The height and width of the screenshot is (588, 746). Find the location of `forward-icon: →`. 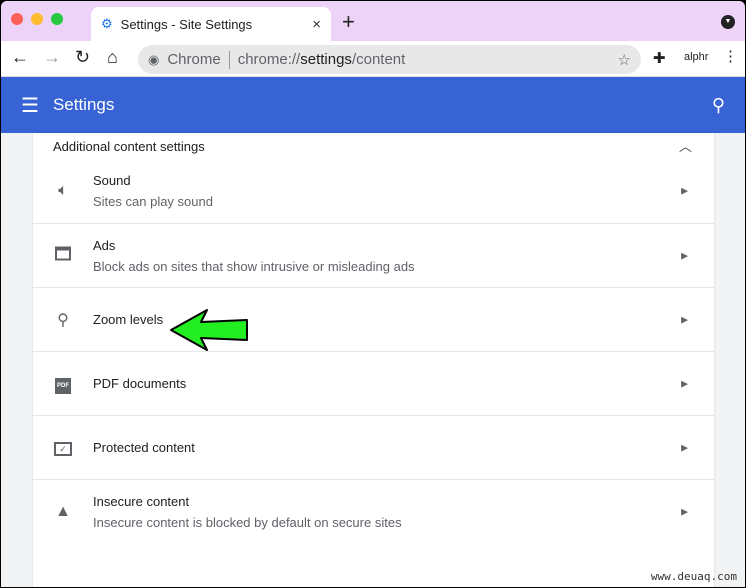

forward-icon: → is located at coordinates (52, 57).